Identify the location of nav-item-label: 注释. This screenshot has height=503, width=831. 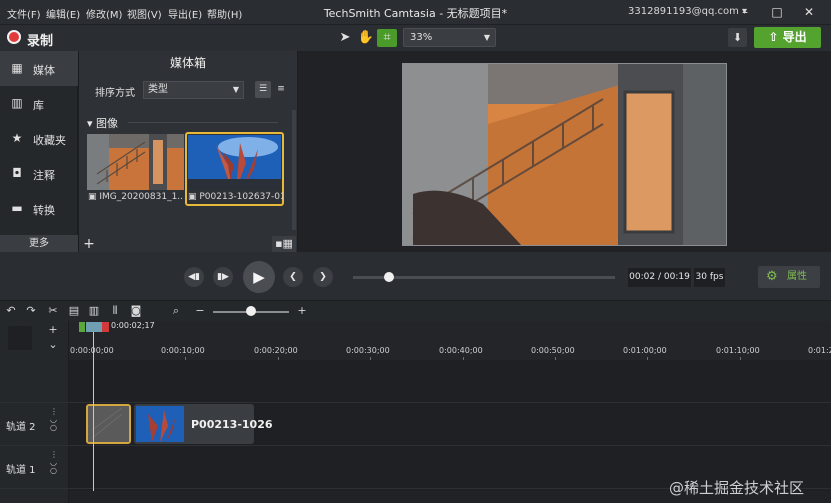
(44, 175).